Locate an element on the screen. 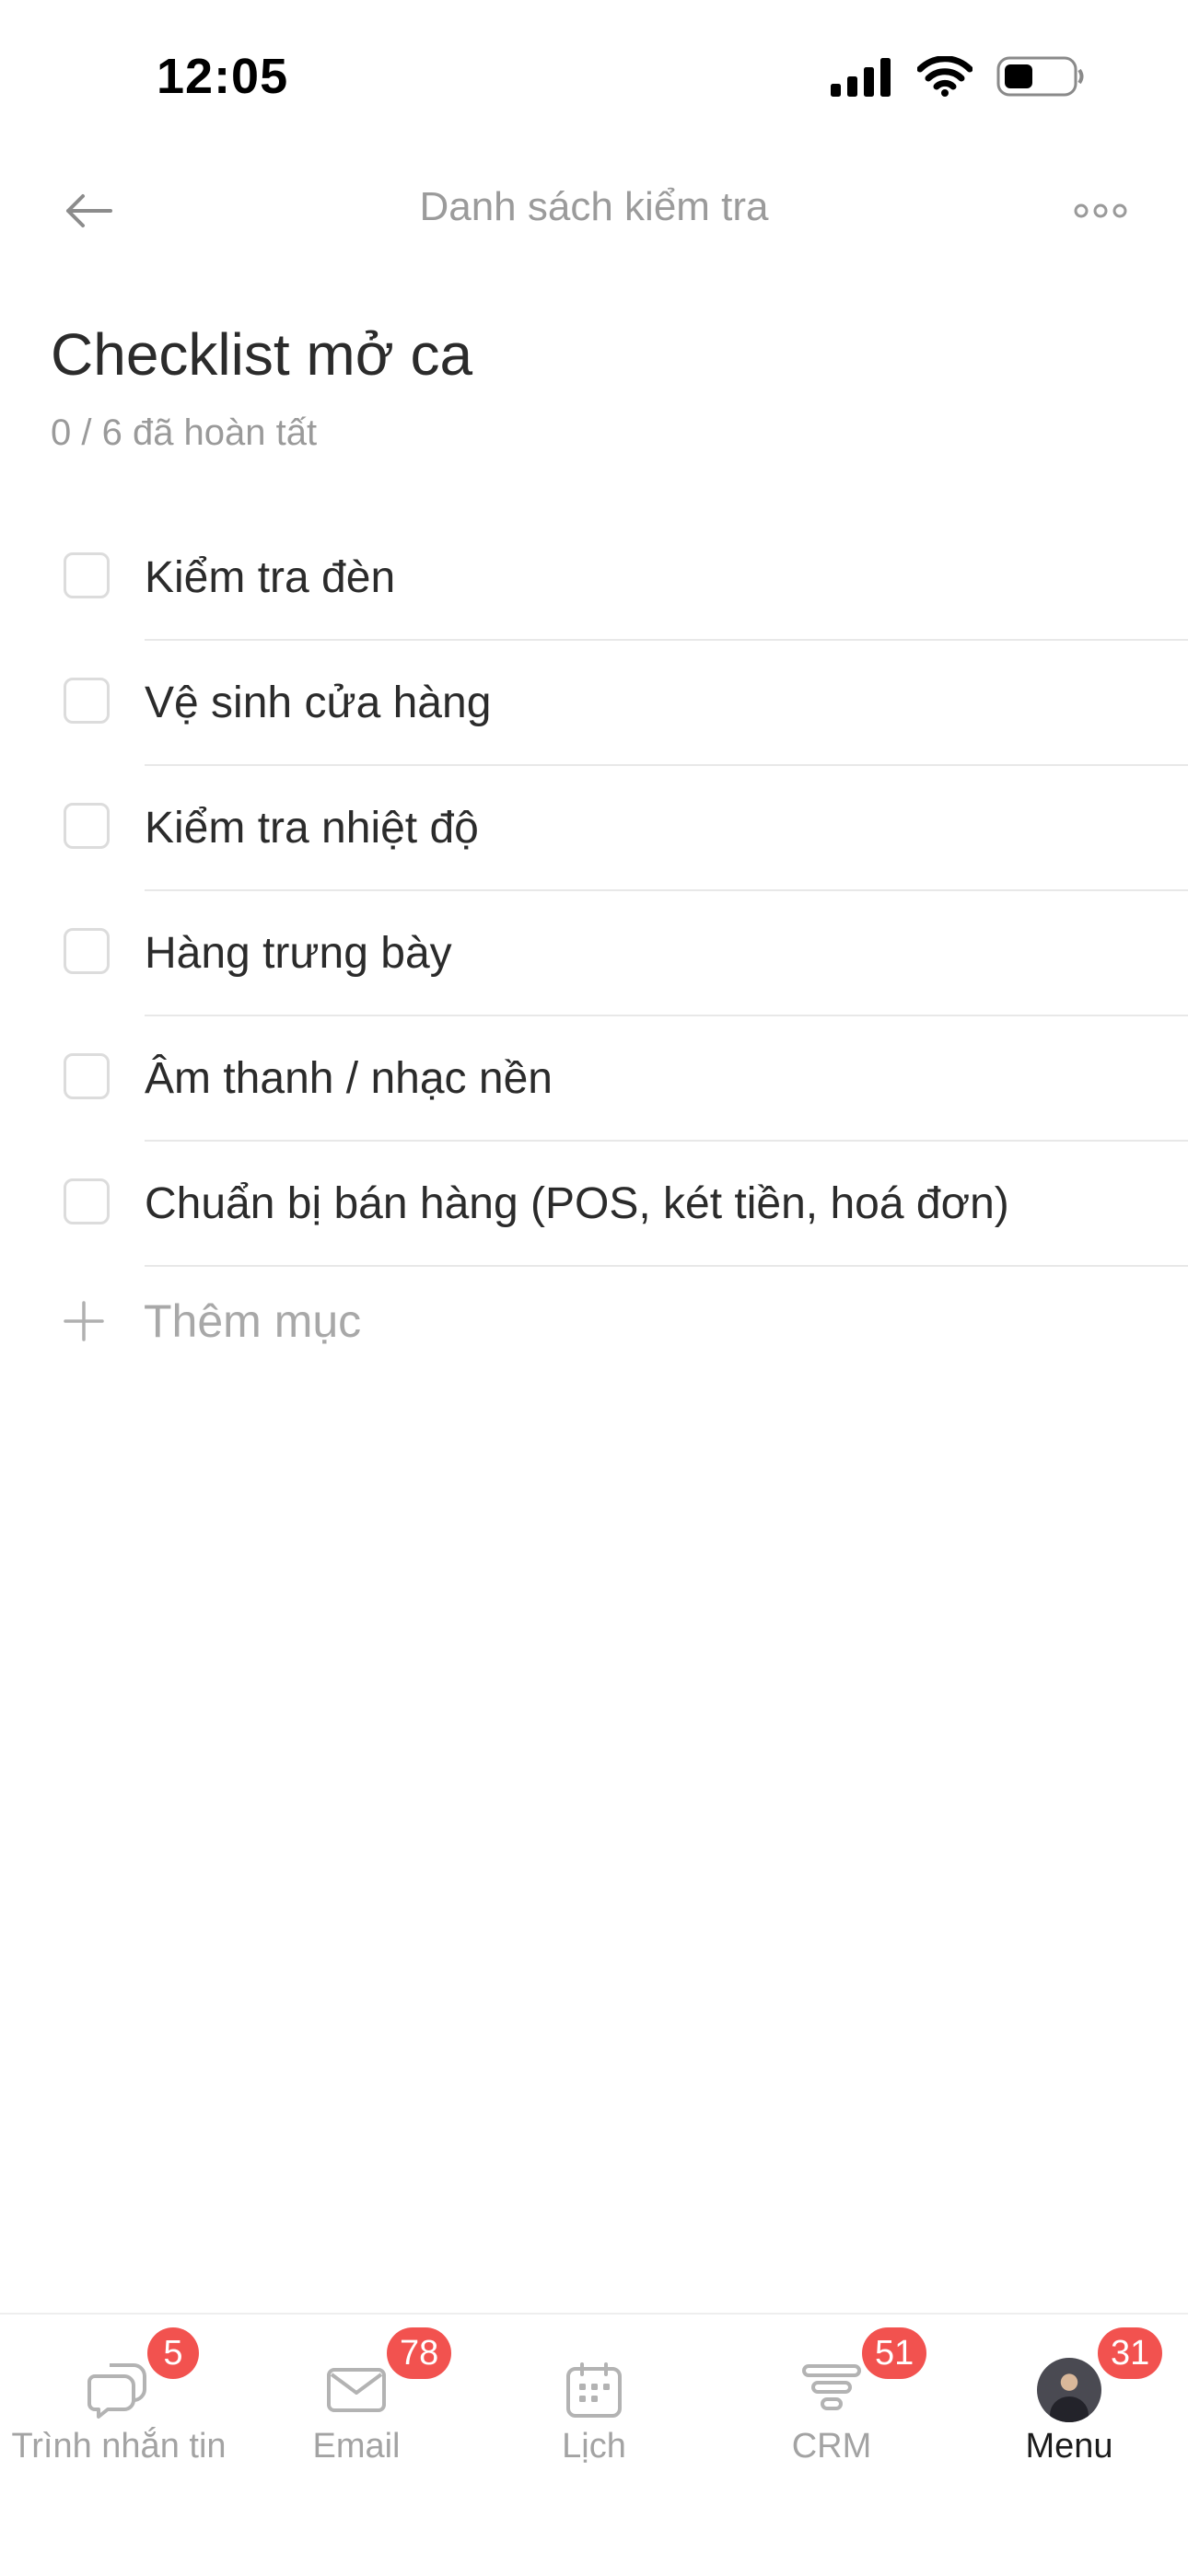 Image resolution: width=1188 pixels, height=2576 pixels. more-horizontal-icon is located at coordinates (1100, 213).